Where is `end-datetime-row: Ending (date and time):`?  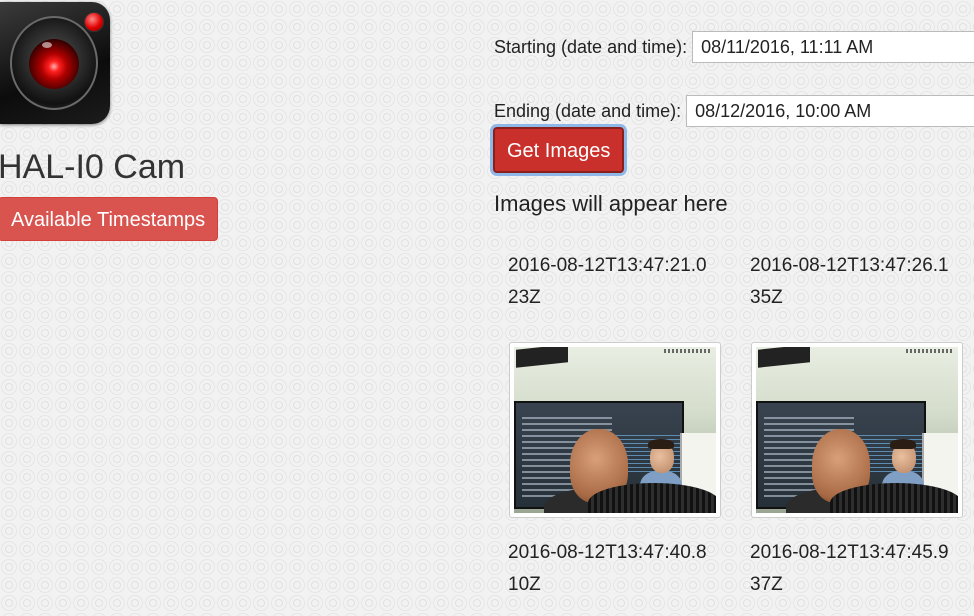 end-datetime-row: Ending (date and time): is located at coordinates (734, 111).